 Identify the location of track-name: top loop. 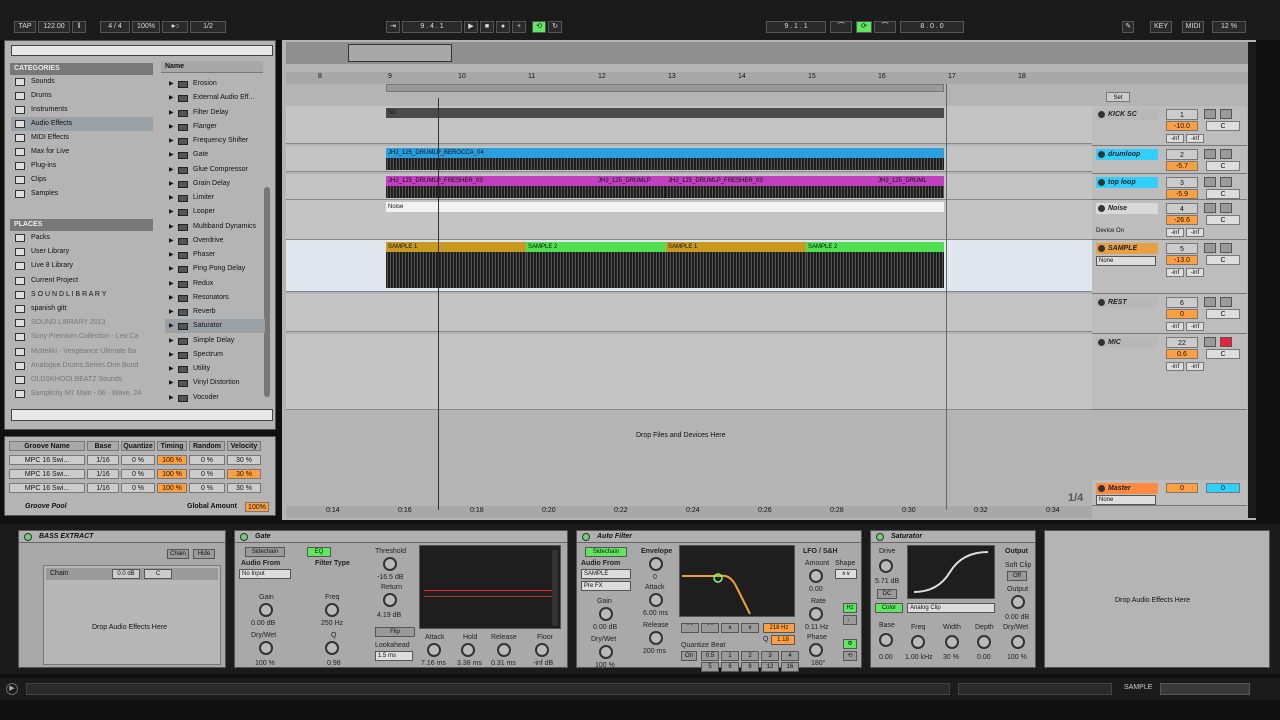
(1127, 182).